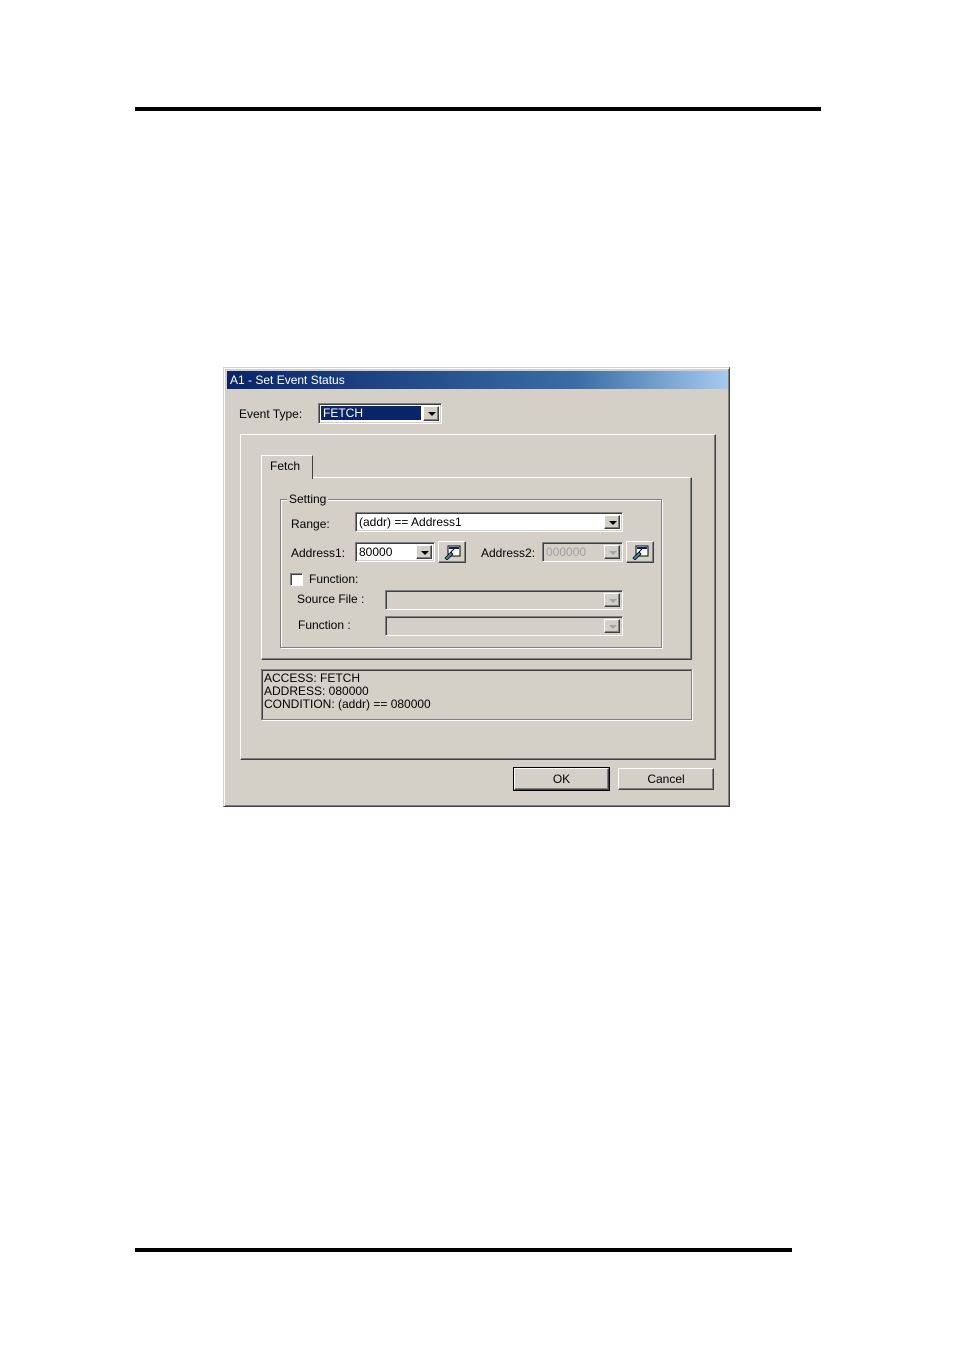  Describe the element at coordinates (271, 414) in the screenshot. I see `event-type-label: Event Type:` at that location.